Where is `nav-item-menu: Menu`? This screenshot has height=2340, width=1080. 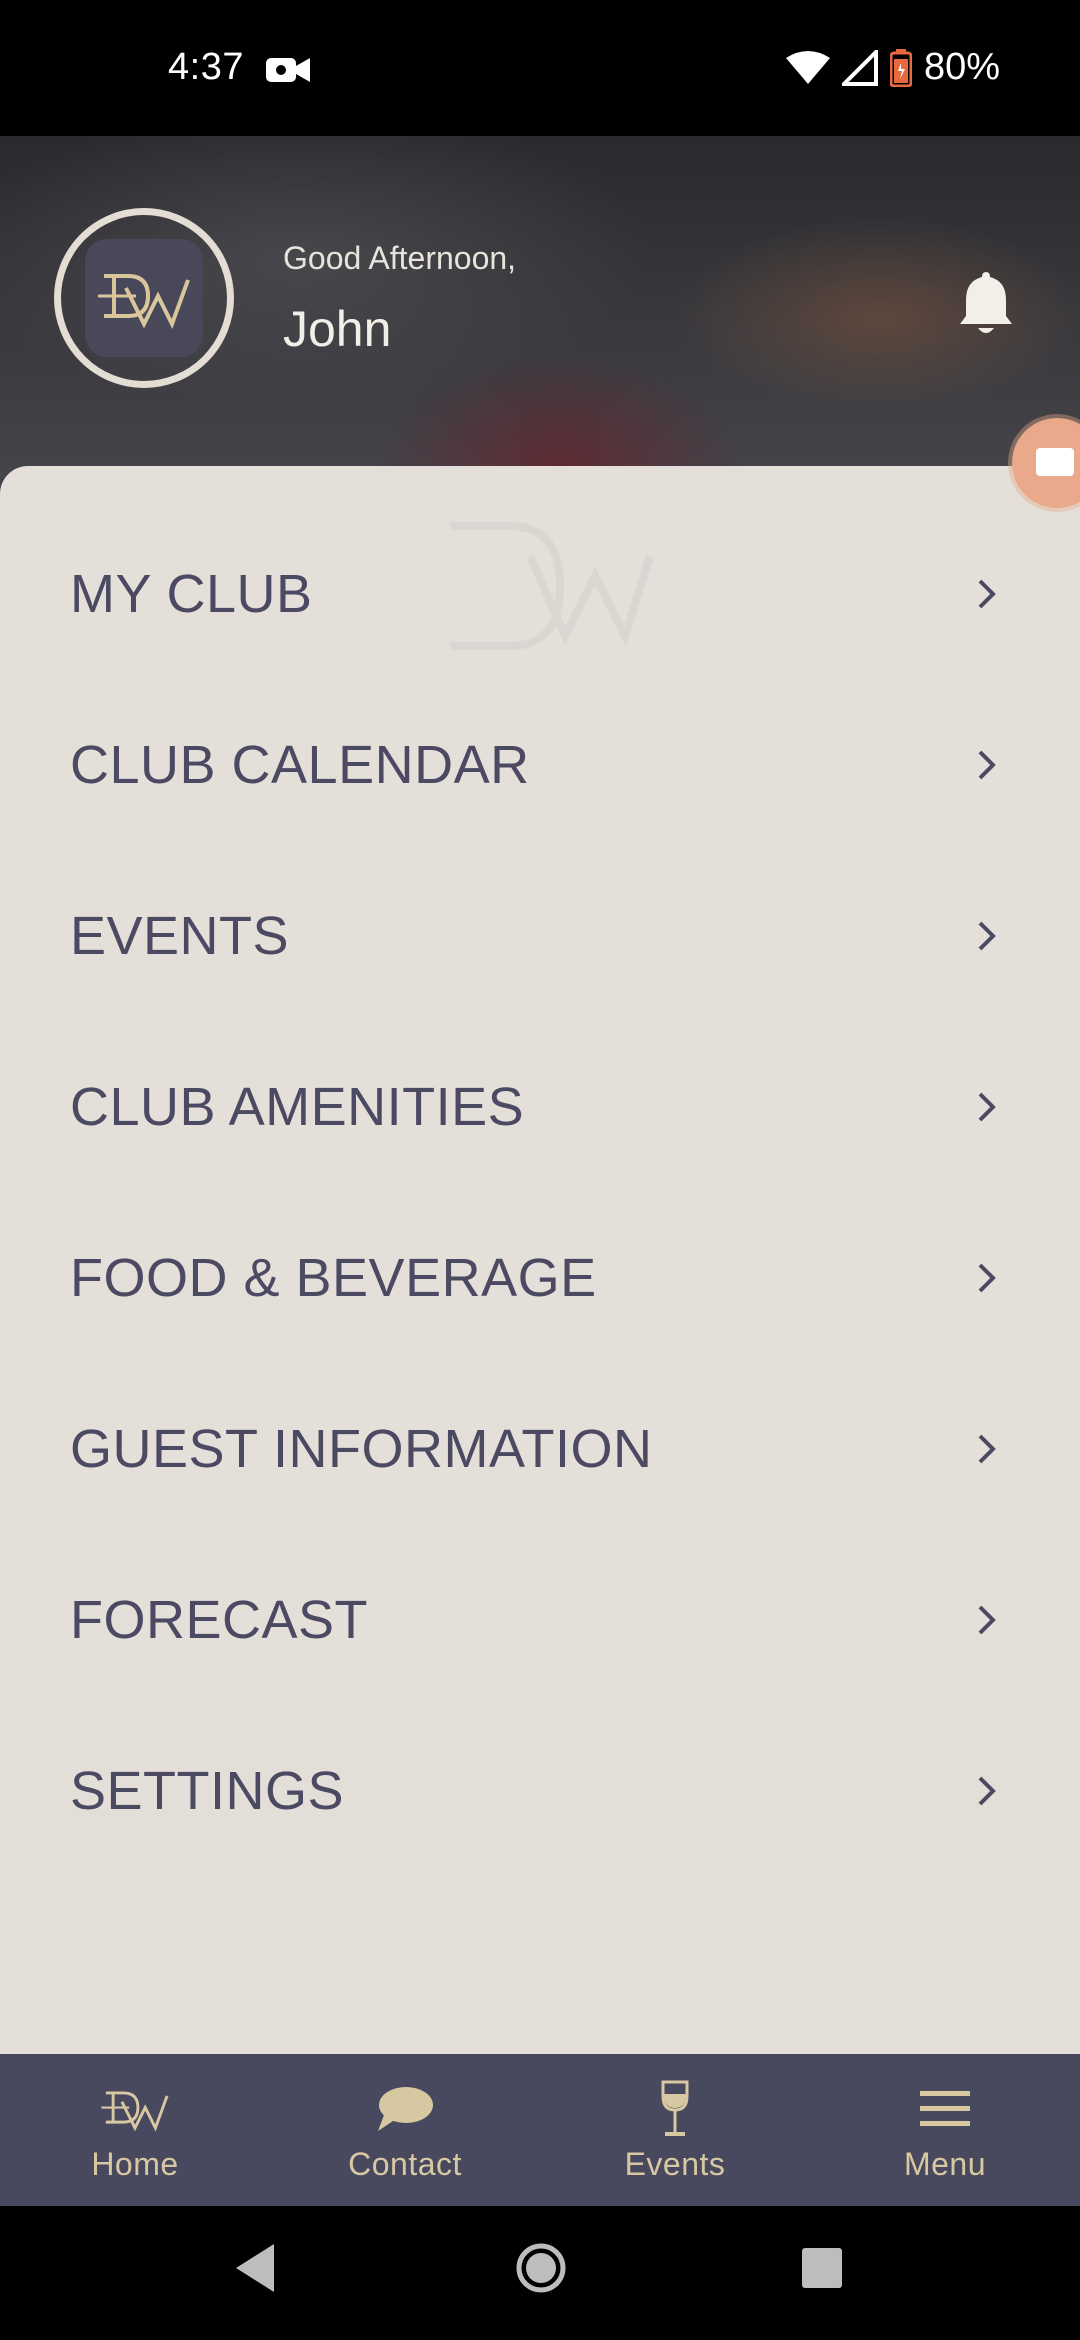
nav-item-menu: Menu is located at coordinates (945, 2130).